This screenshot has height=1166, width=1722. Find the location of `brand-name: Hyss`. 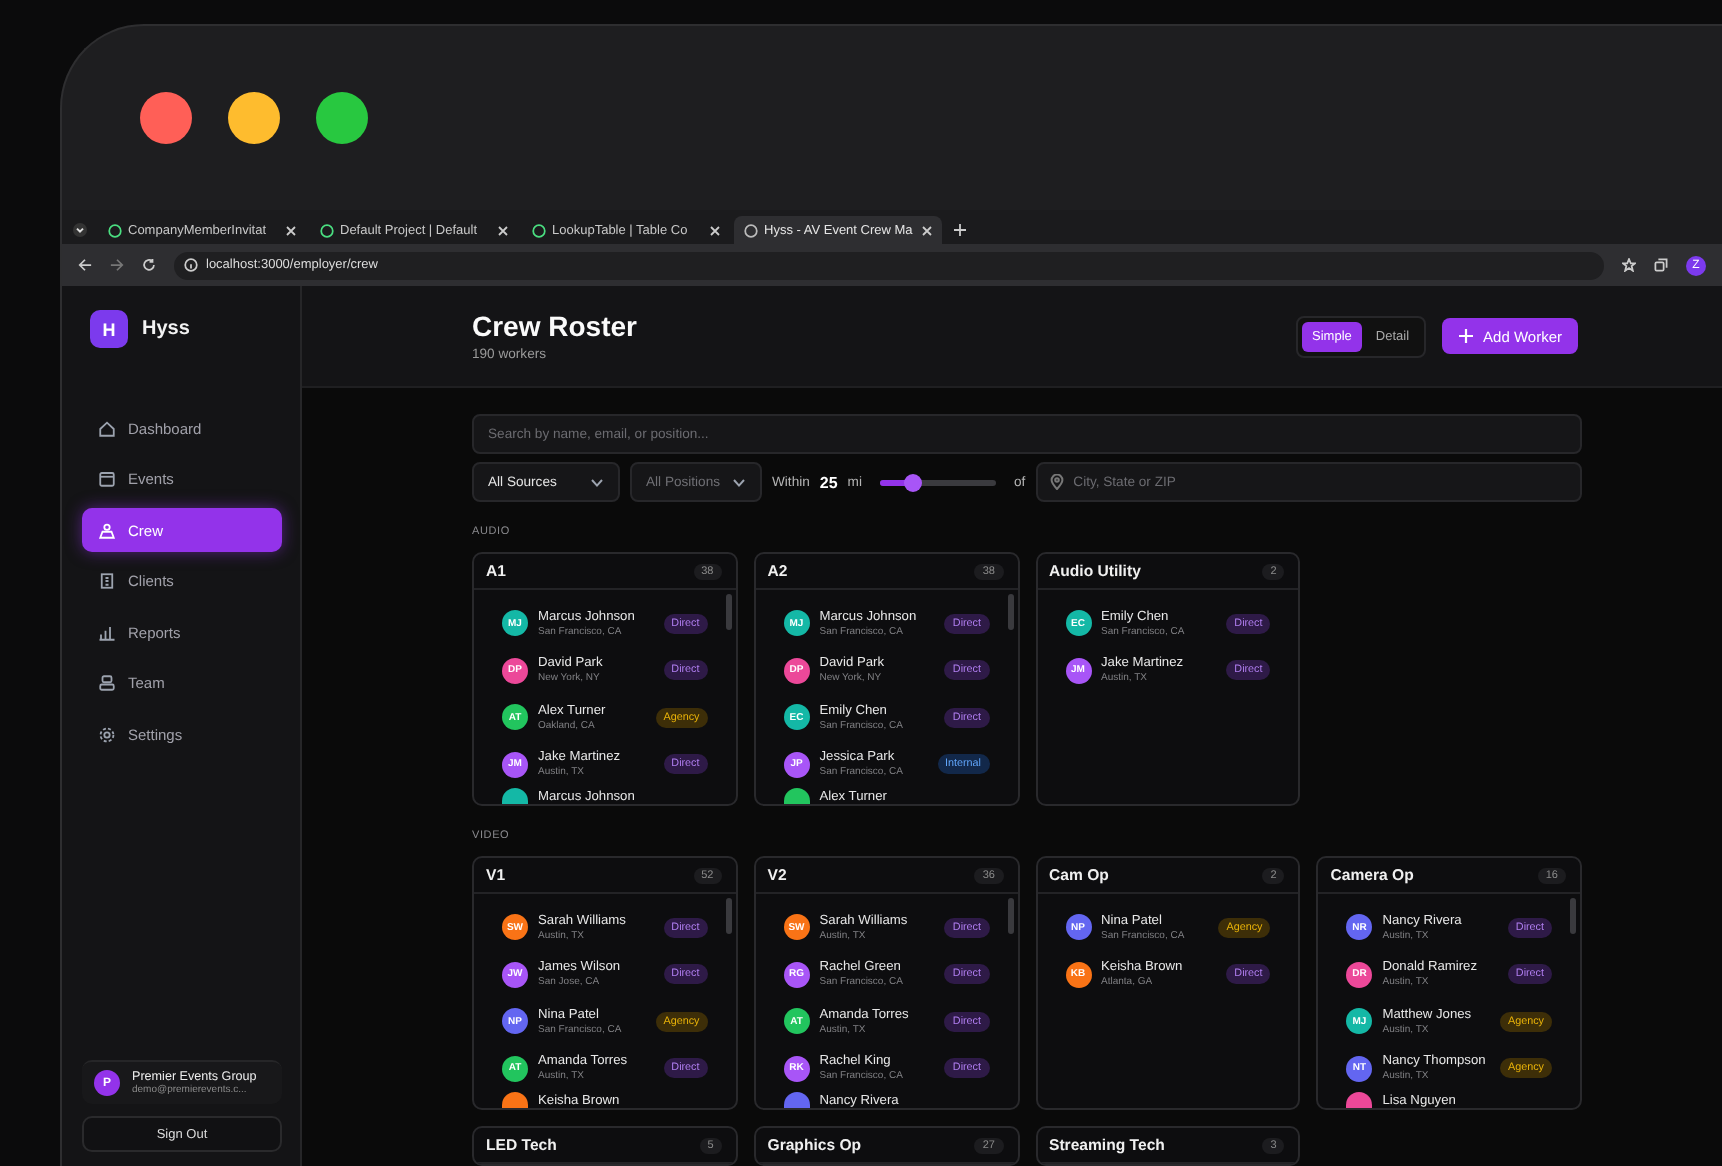

brand-name: Hyss is located at coordinates (166, 329).